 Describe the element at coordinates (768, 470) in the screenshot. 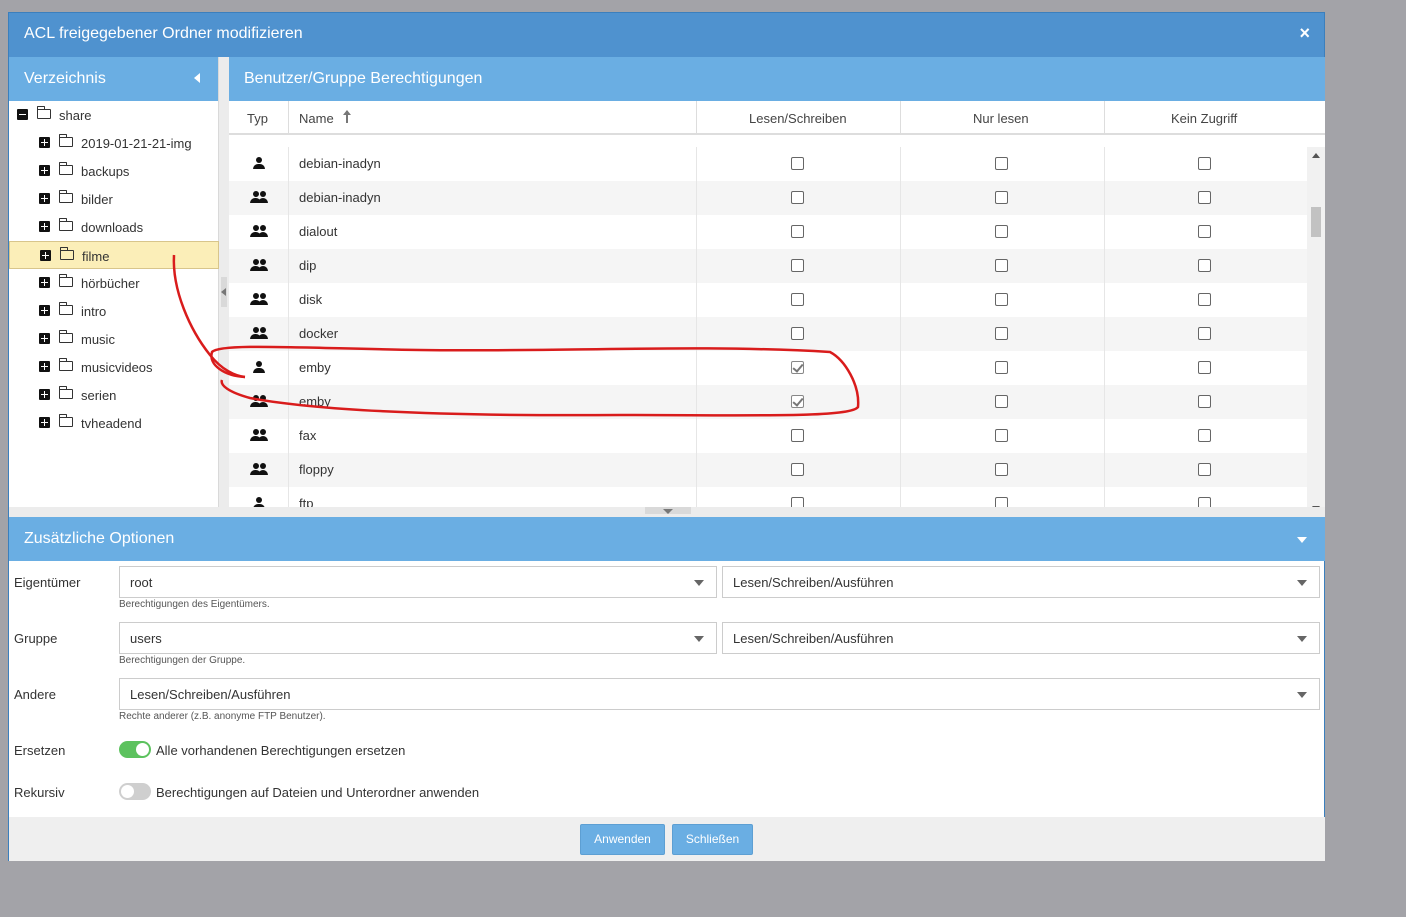

I see `table-row: floppy` at that location.